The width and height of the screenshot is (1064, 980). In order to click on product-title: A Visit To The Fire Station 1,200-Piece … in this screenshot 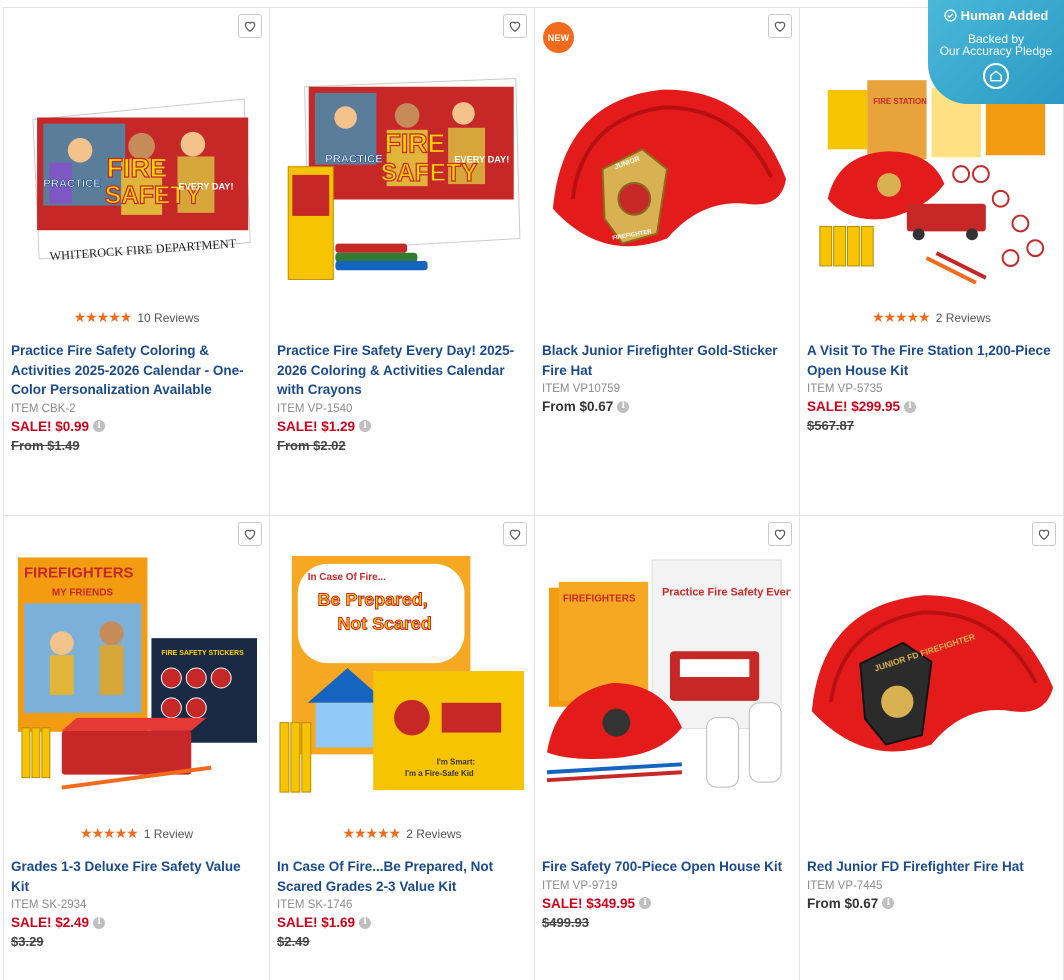, I will do `click(931, 360)`.